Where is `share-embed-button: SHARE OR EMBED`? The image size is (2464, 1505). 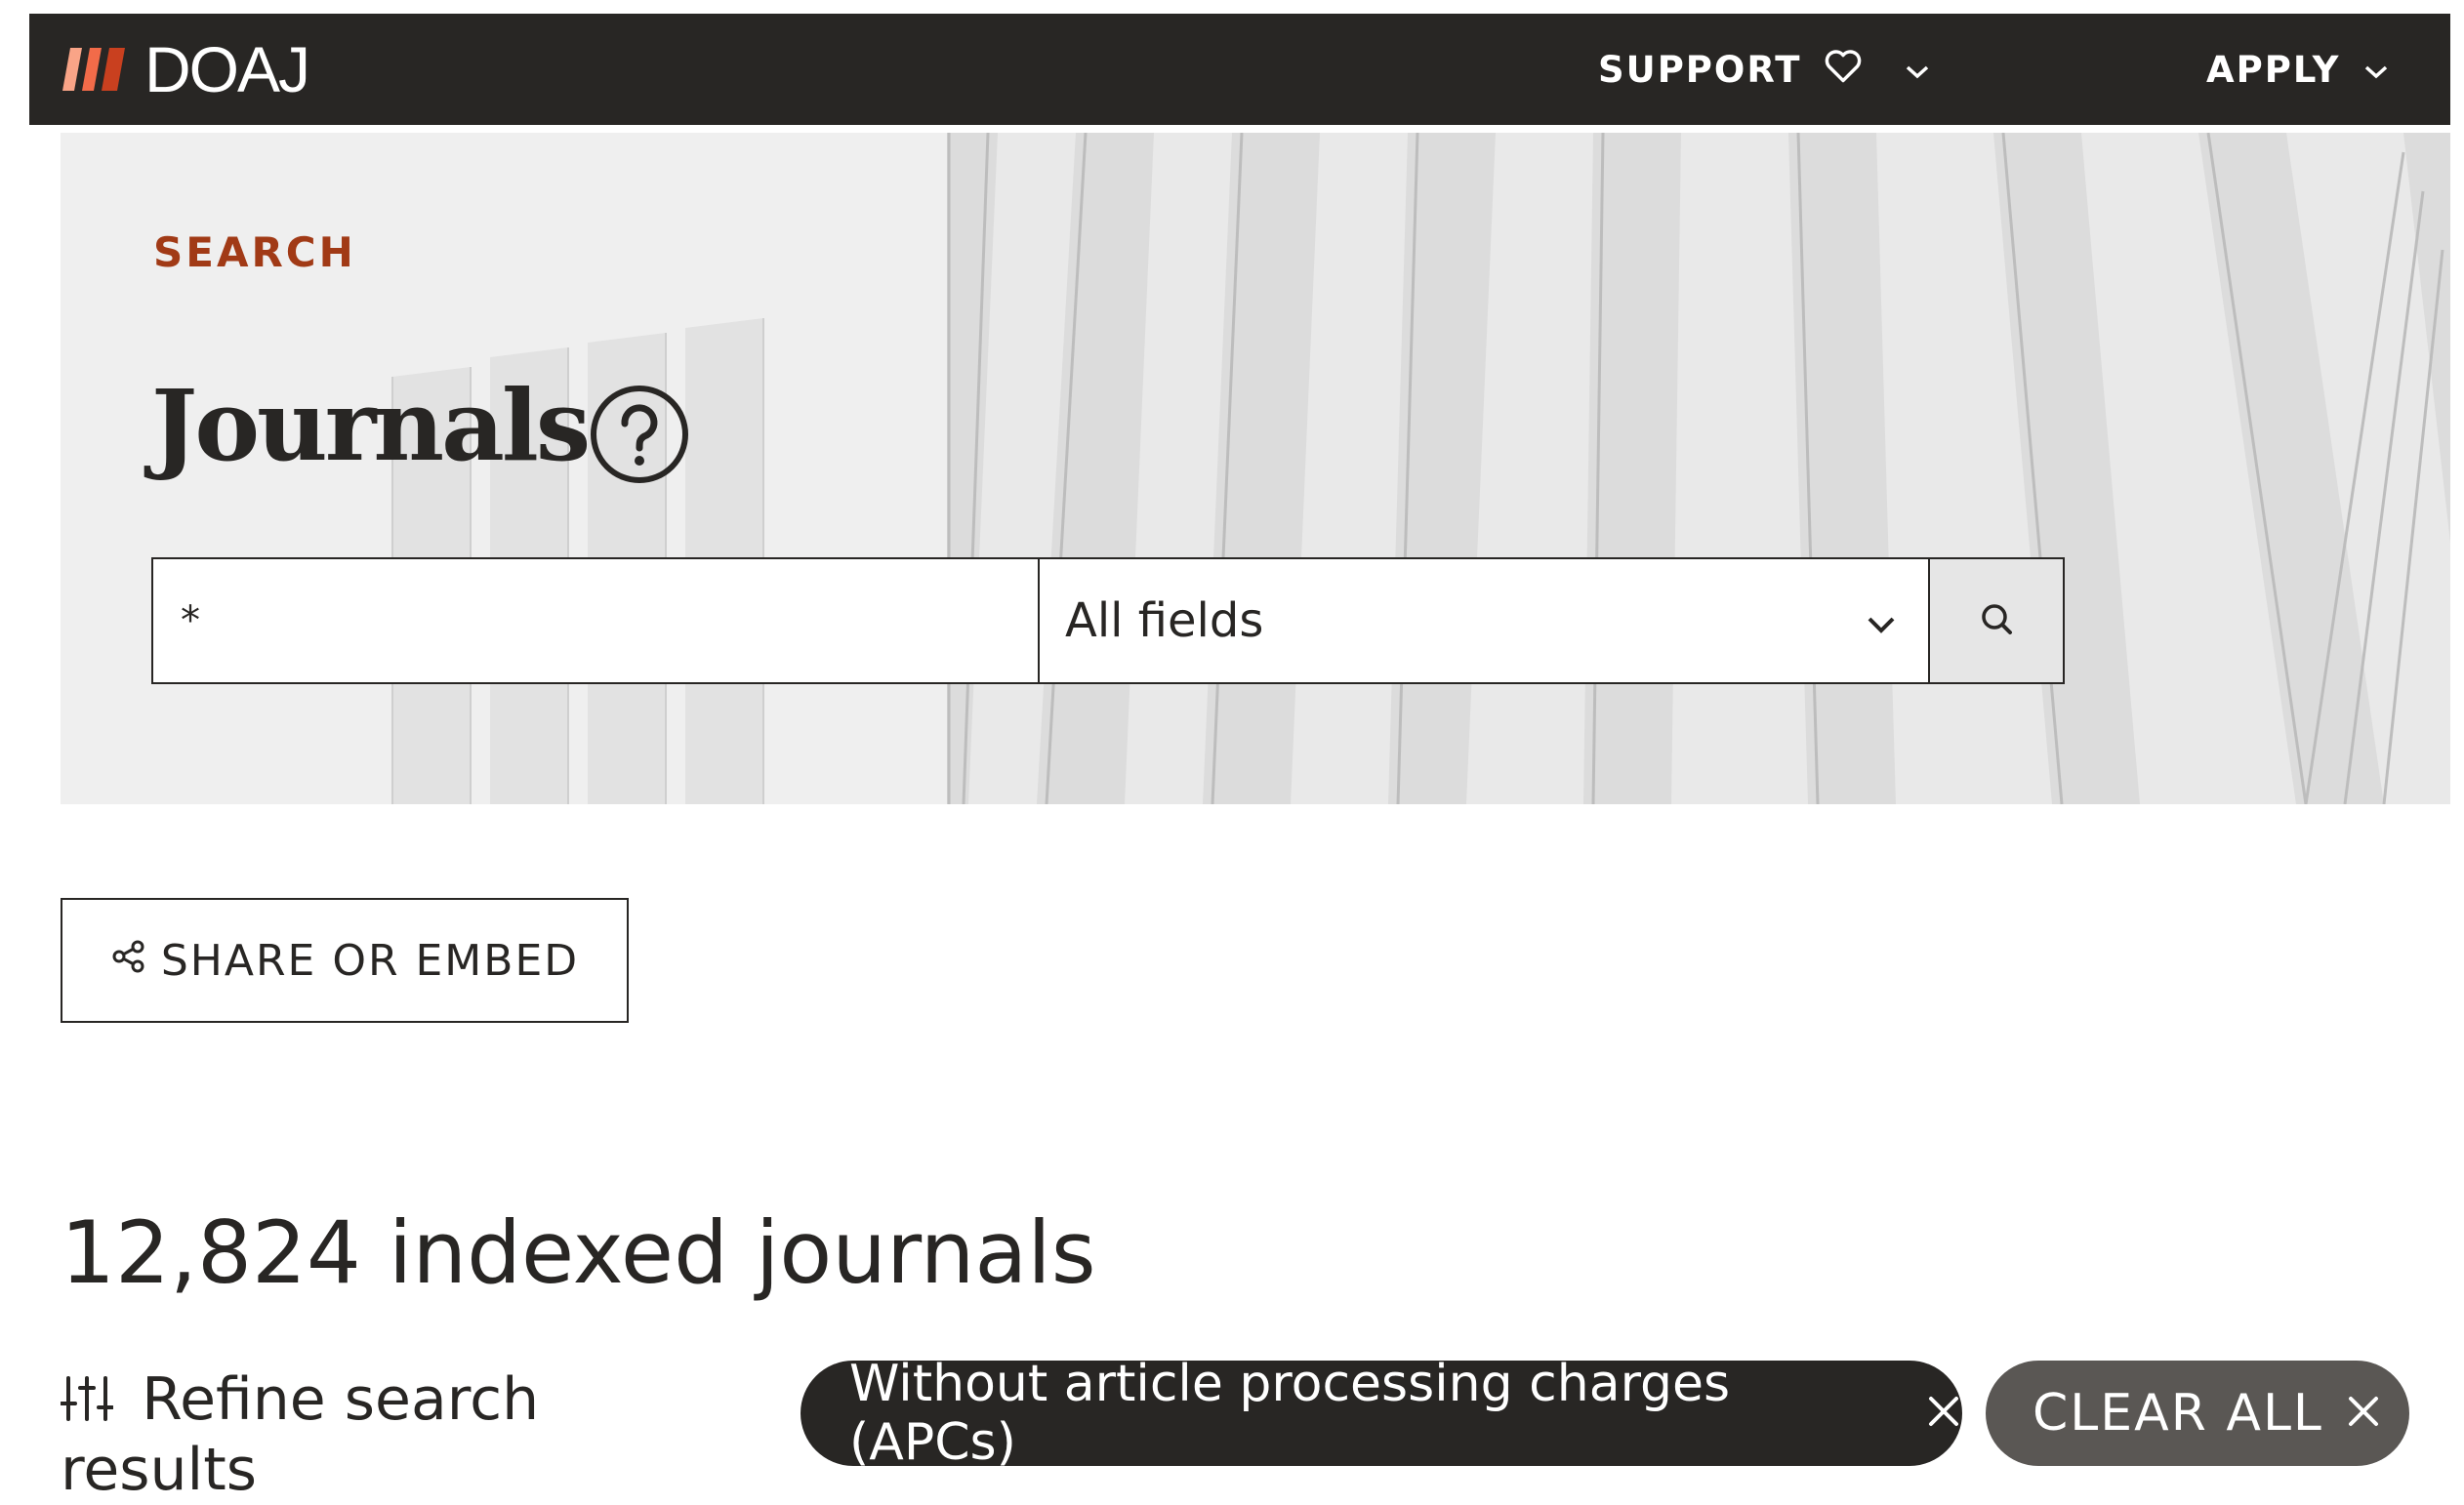 share-embed-button: SHARE OR EMBED is located at coordinates (345, 960).